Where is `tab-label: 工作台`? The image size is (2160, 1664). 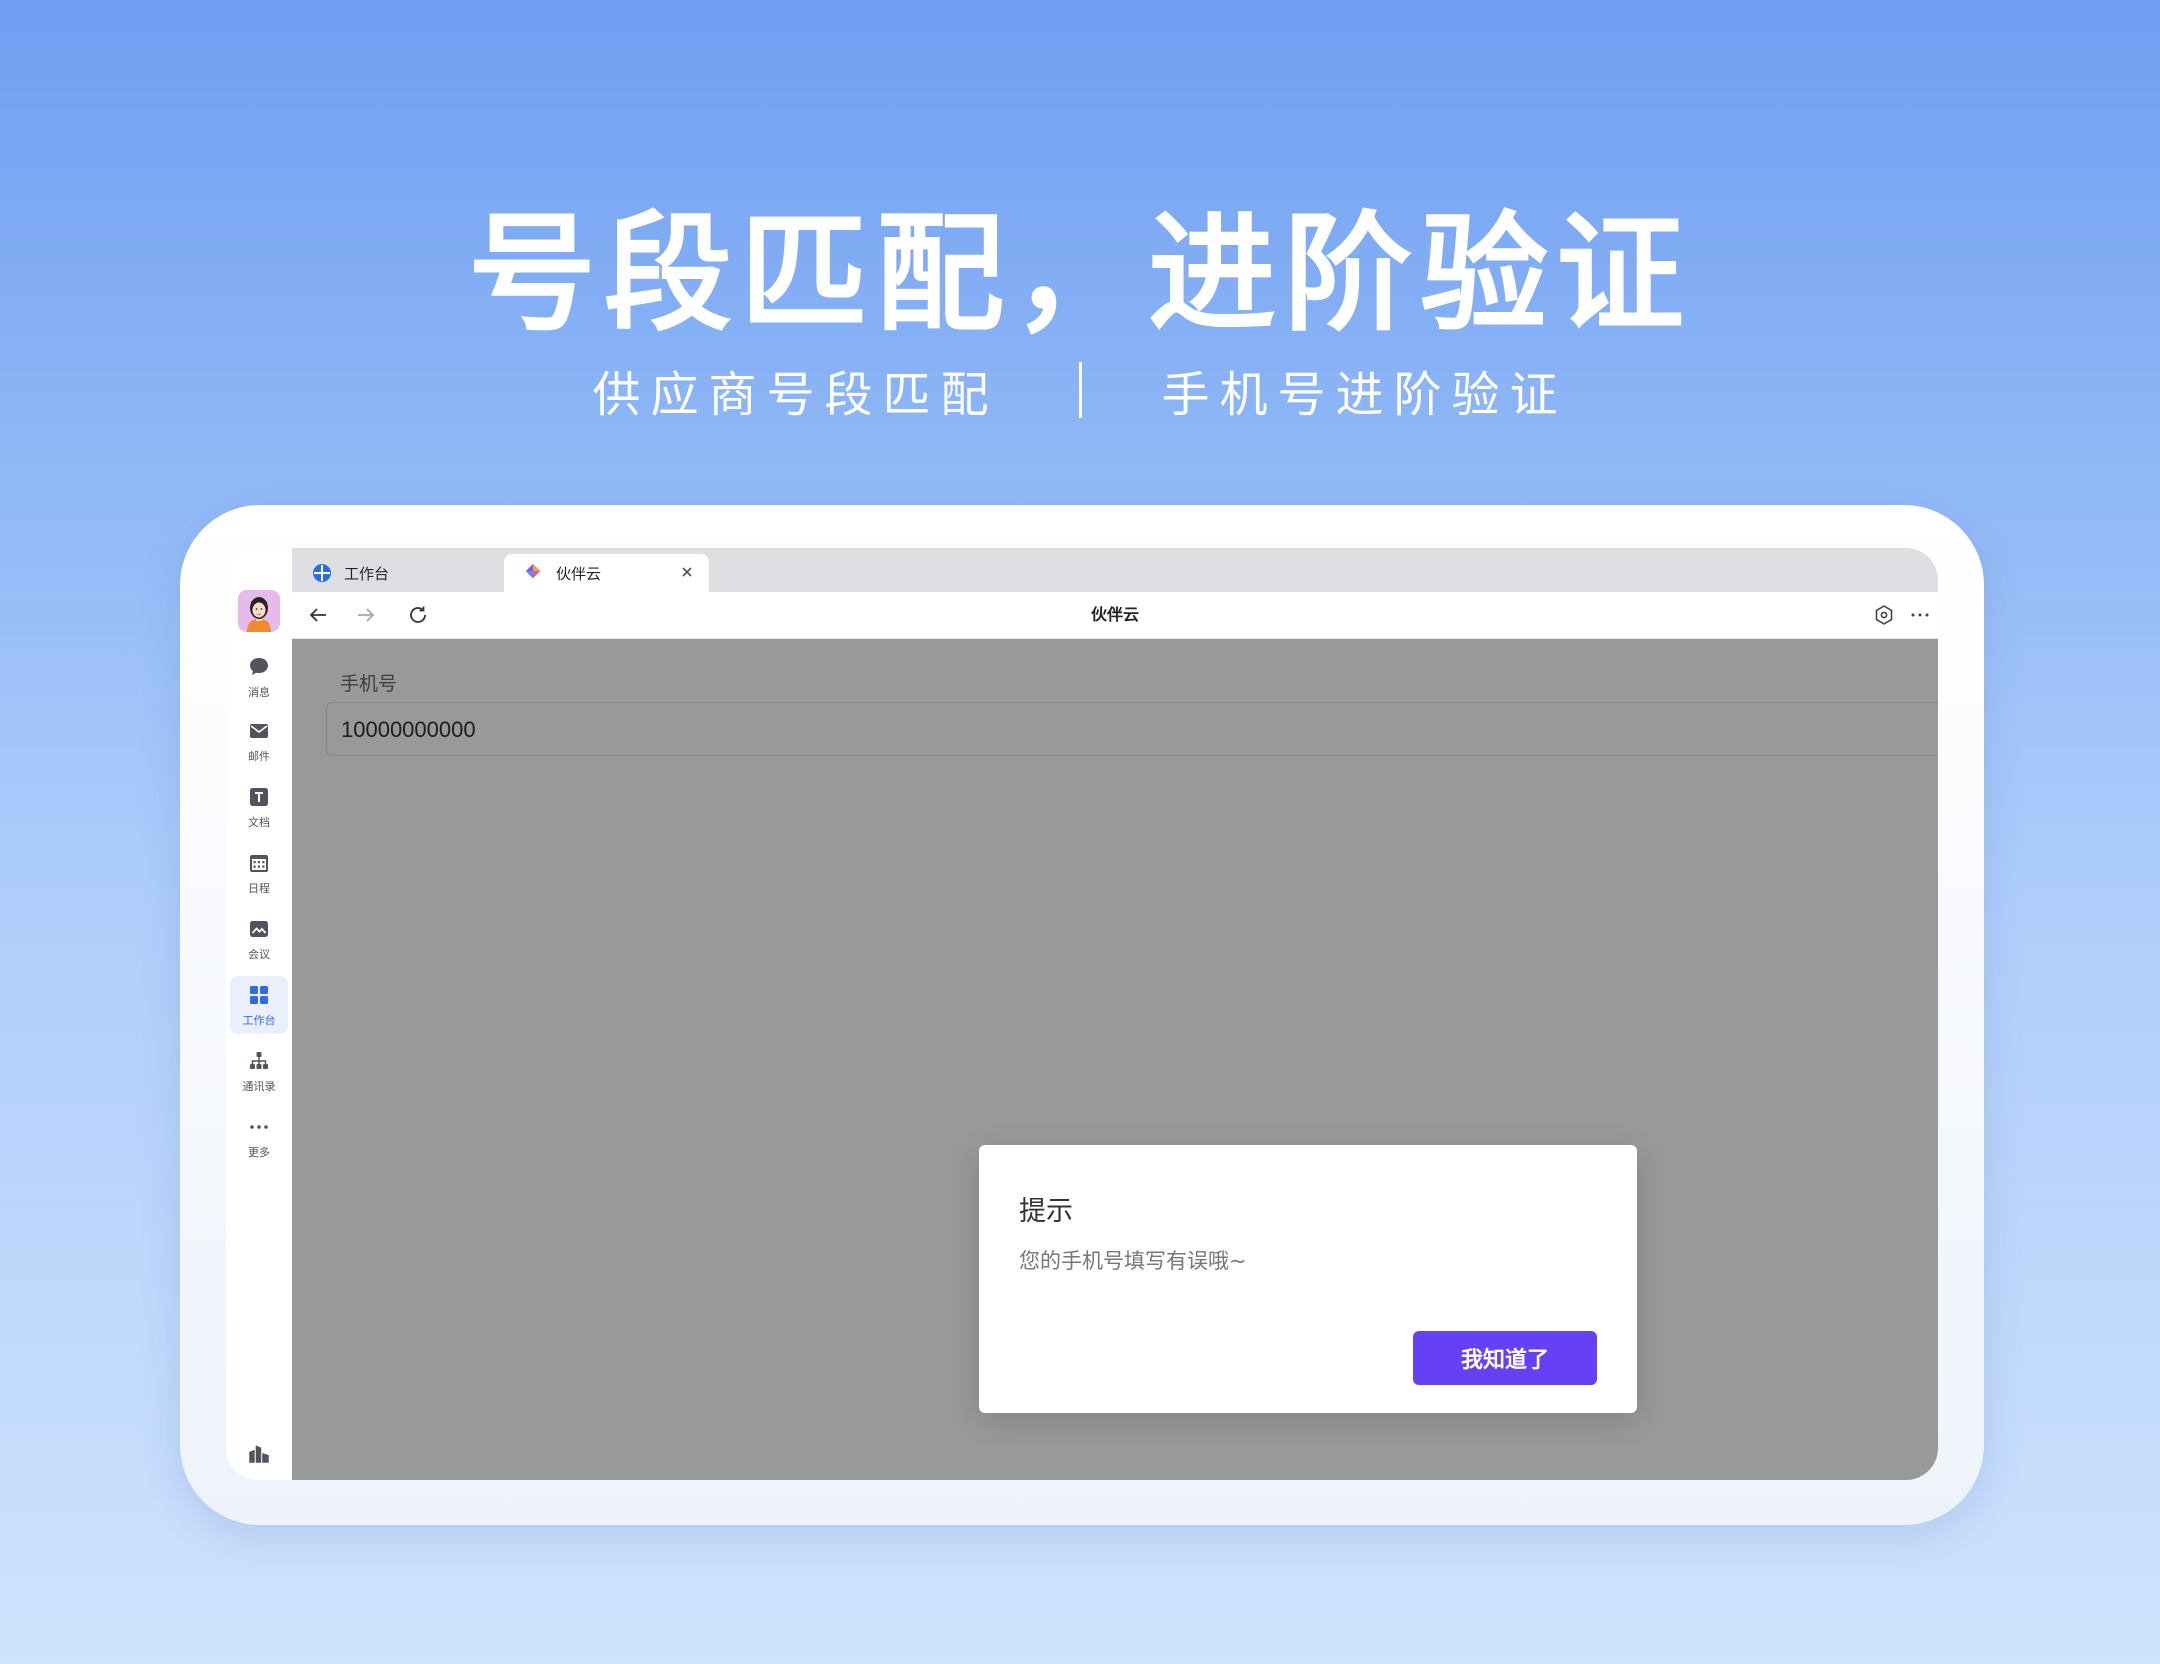 tab-label: 工作台 is located at coordinates (367, 573).